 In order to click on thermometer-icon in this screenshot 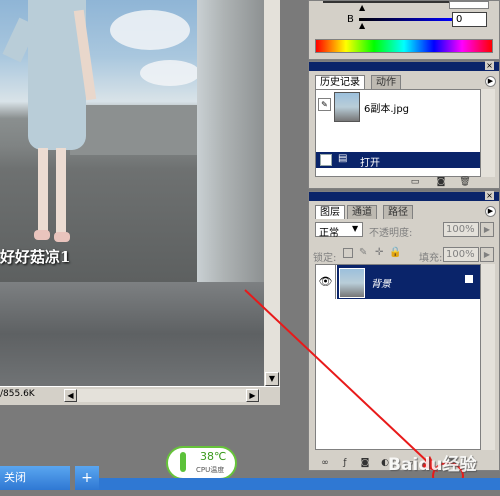, I will do `click(183, 462)`.